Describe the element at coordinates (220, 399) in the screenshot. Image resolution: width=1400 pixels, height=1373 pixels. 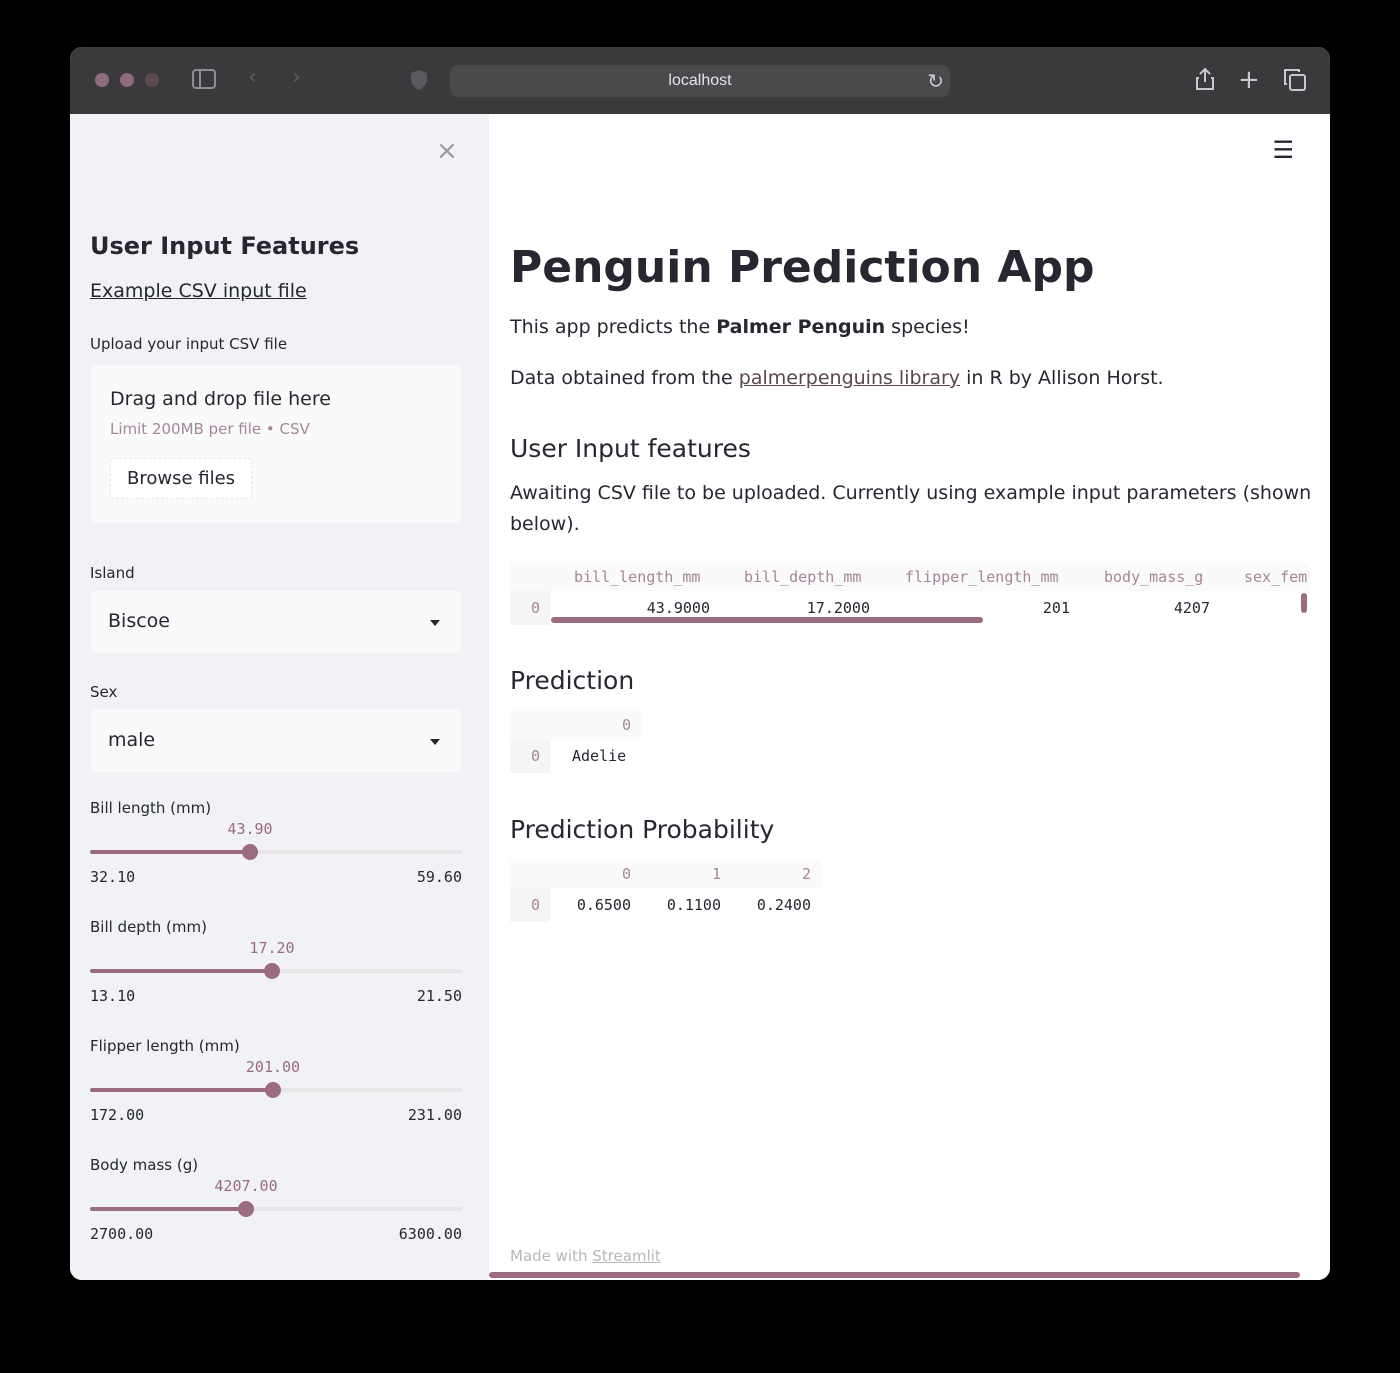
I see `uploader-main-text: Drag and drop file here` at that location.